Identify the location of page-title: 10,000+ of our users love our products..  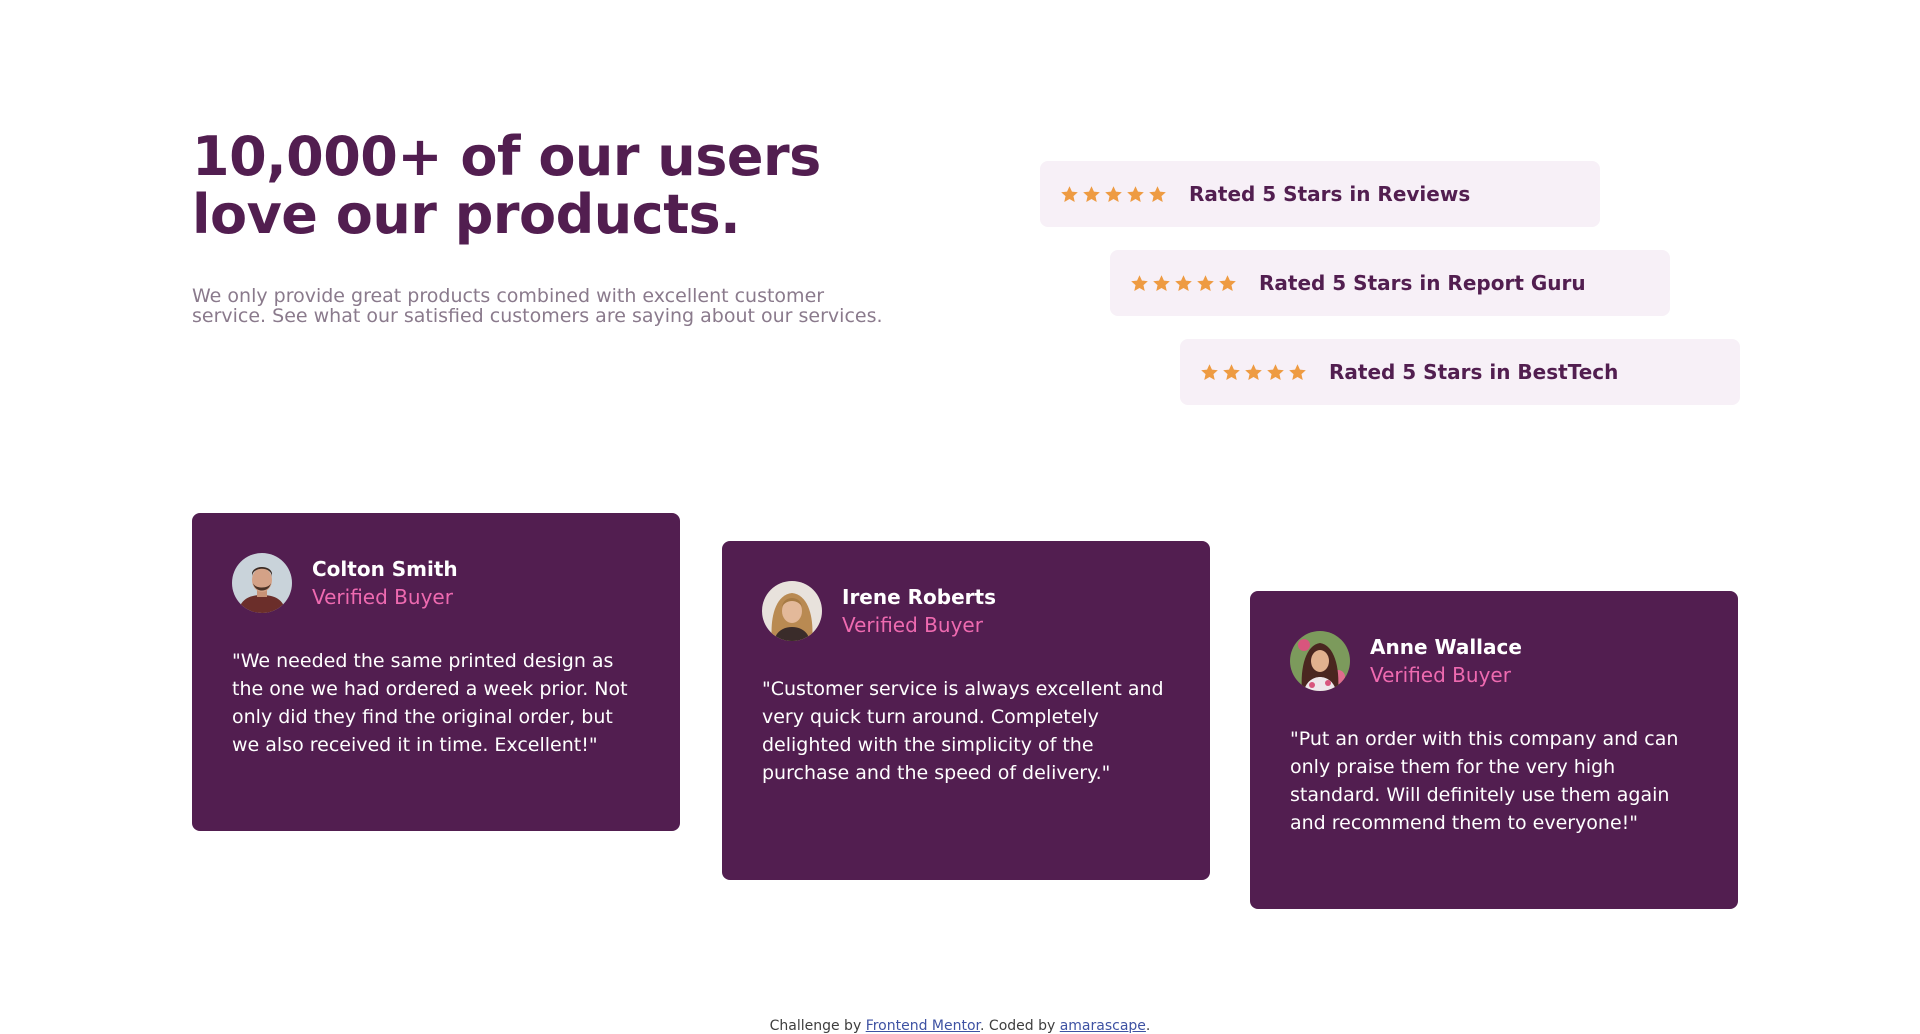
(506, 185).